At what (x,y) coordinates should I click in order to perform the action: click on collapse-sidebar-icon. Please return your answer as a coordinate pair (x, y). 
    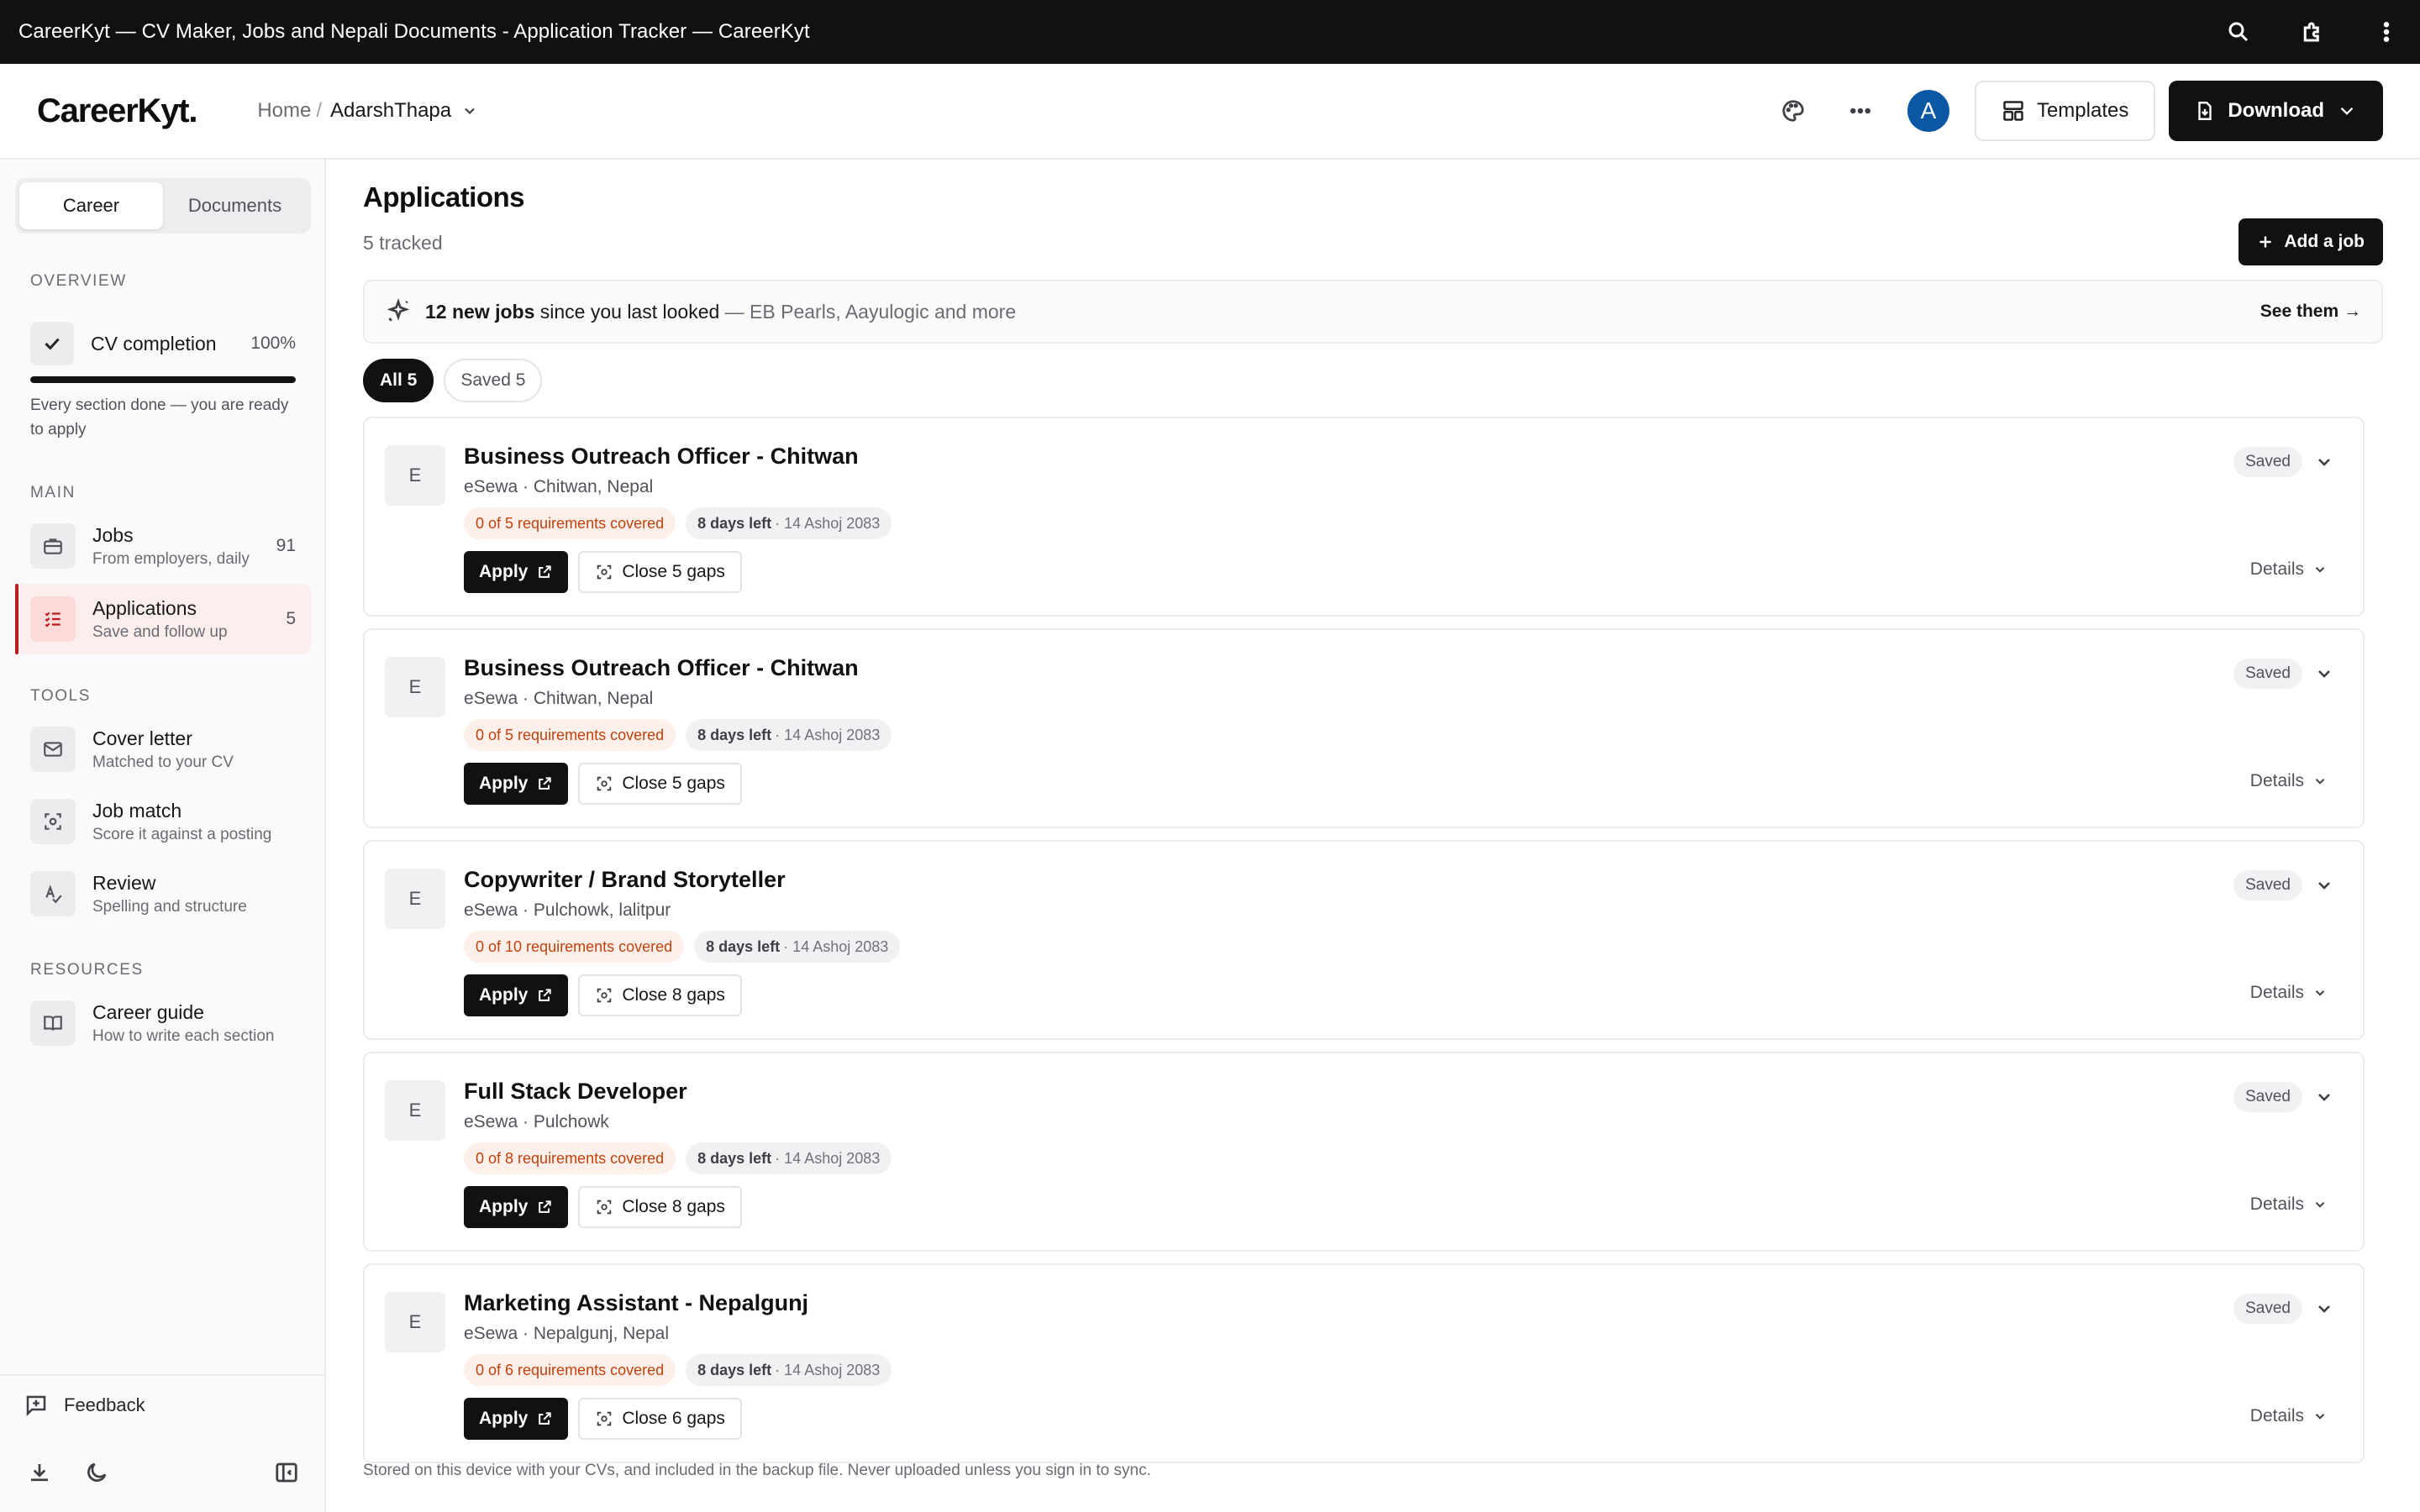
    Looking at the image, I should click on (286, 1474).